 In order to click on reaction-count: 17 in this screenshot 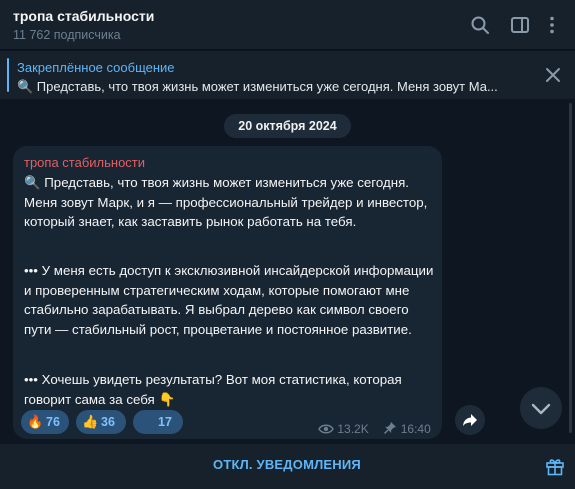, I will do `click(165, 422)`.